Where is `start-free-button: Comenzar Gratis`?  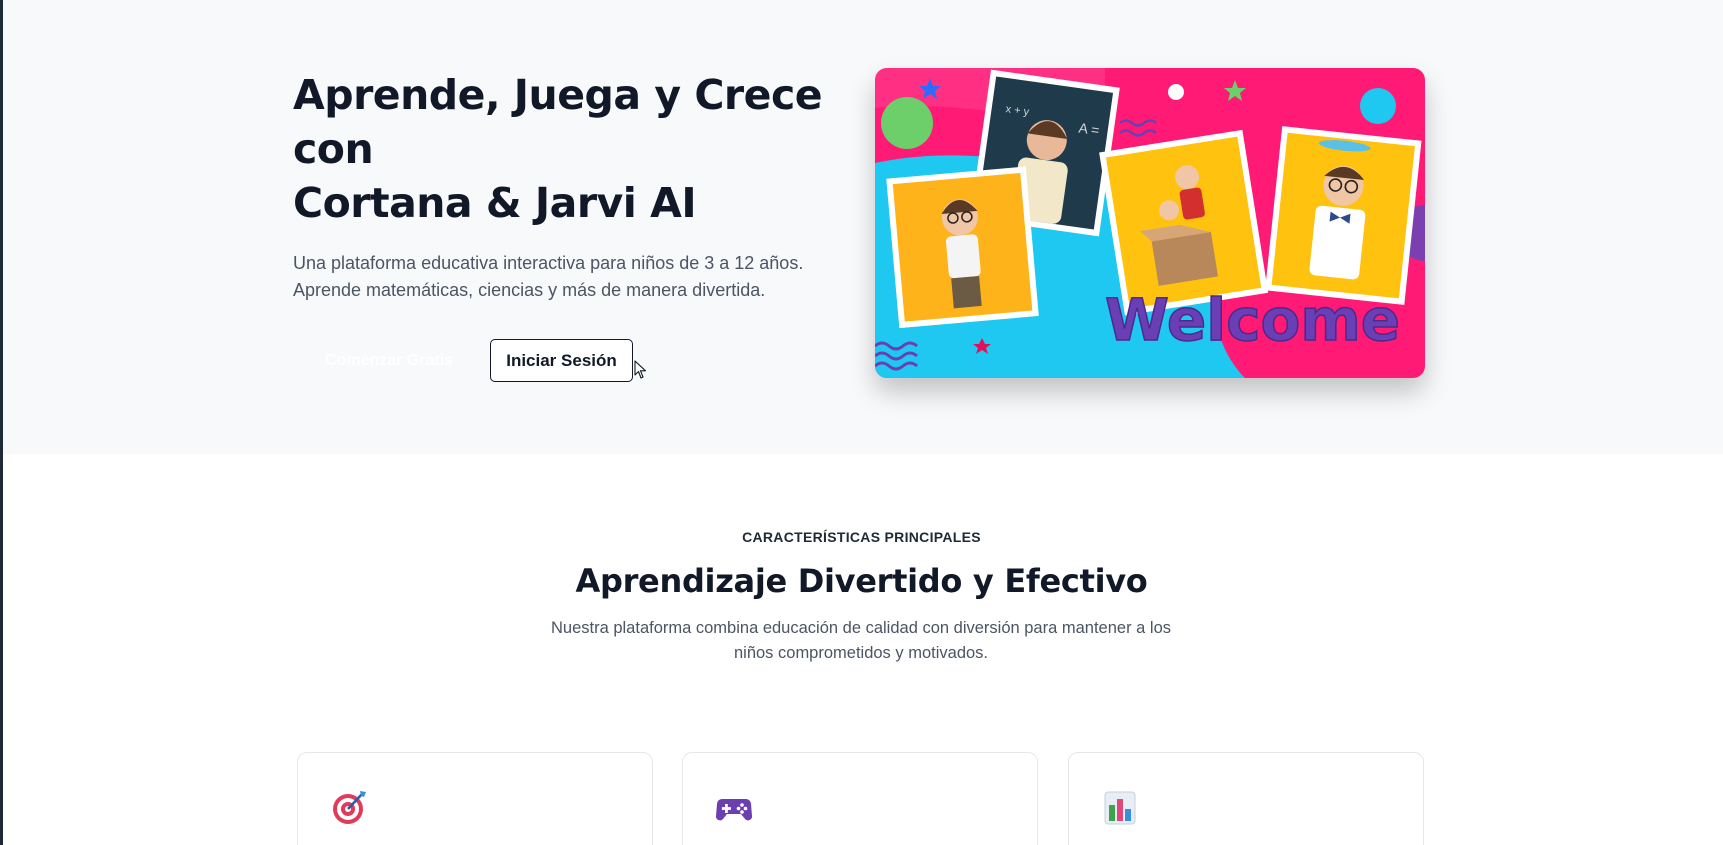
start-free-button: Comenzar Gratis is located at coordinates (386, 360).